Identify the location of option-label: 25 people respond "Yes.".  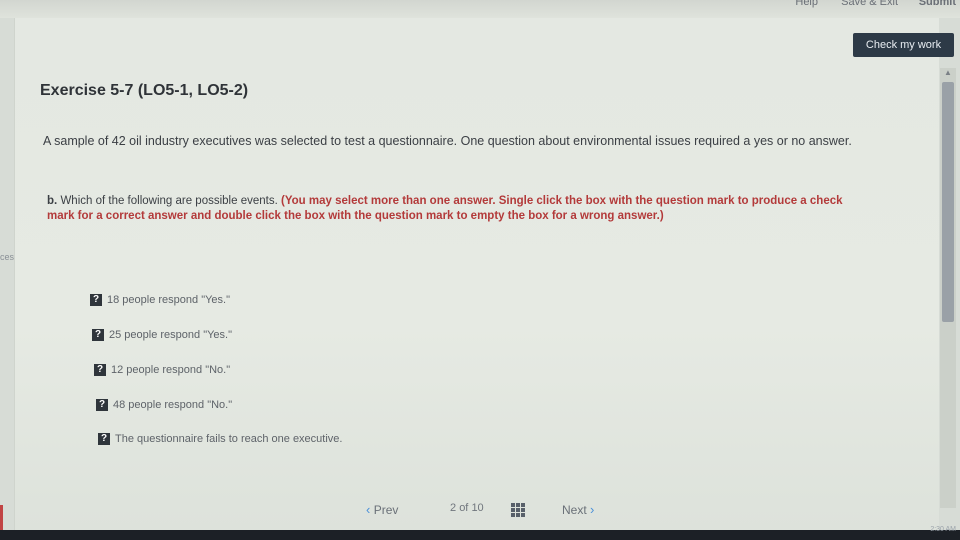
(170, 335).